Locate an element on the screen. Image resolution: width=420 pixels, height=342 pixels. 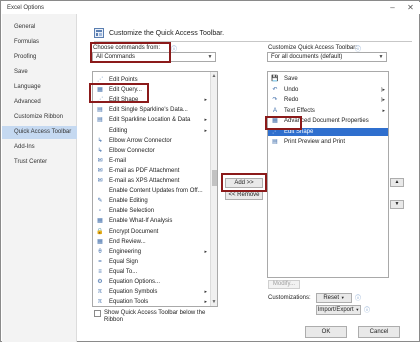
scroll-up-icon: ▲ is located at coordinates (214, 76).